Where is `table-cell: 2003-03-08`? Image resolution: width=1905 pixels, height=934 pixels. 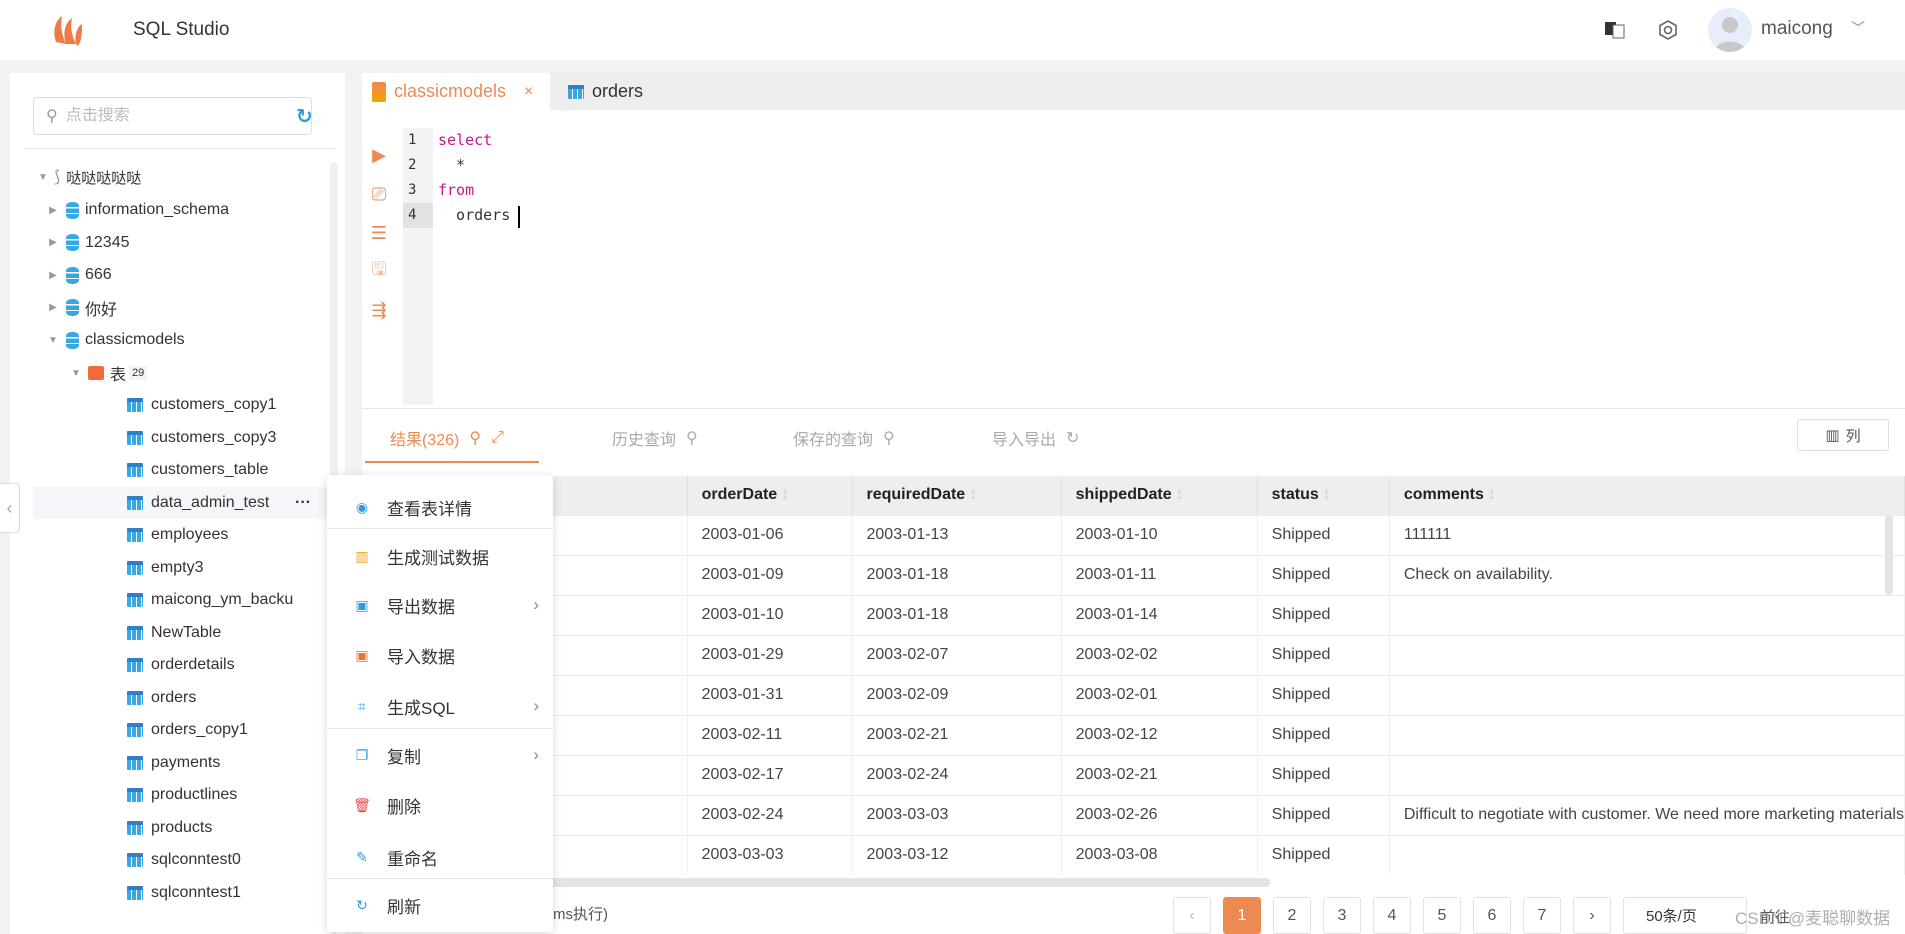 table-cell: 2003-03-08 is located at coordinates (1159, 854).